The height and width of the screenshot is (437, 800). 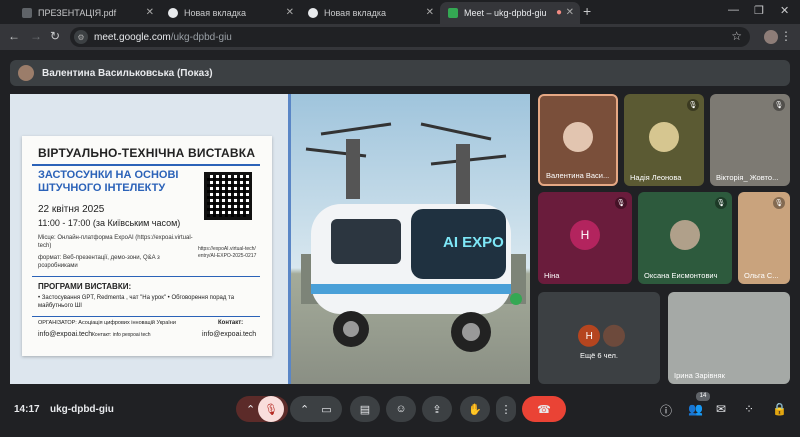 What do you see at coordinates (681, 275) in the screenshot?
I see `participant-name: Оксана Еисмонтович` at bounding box center [681, 275].